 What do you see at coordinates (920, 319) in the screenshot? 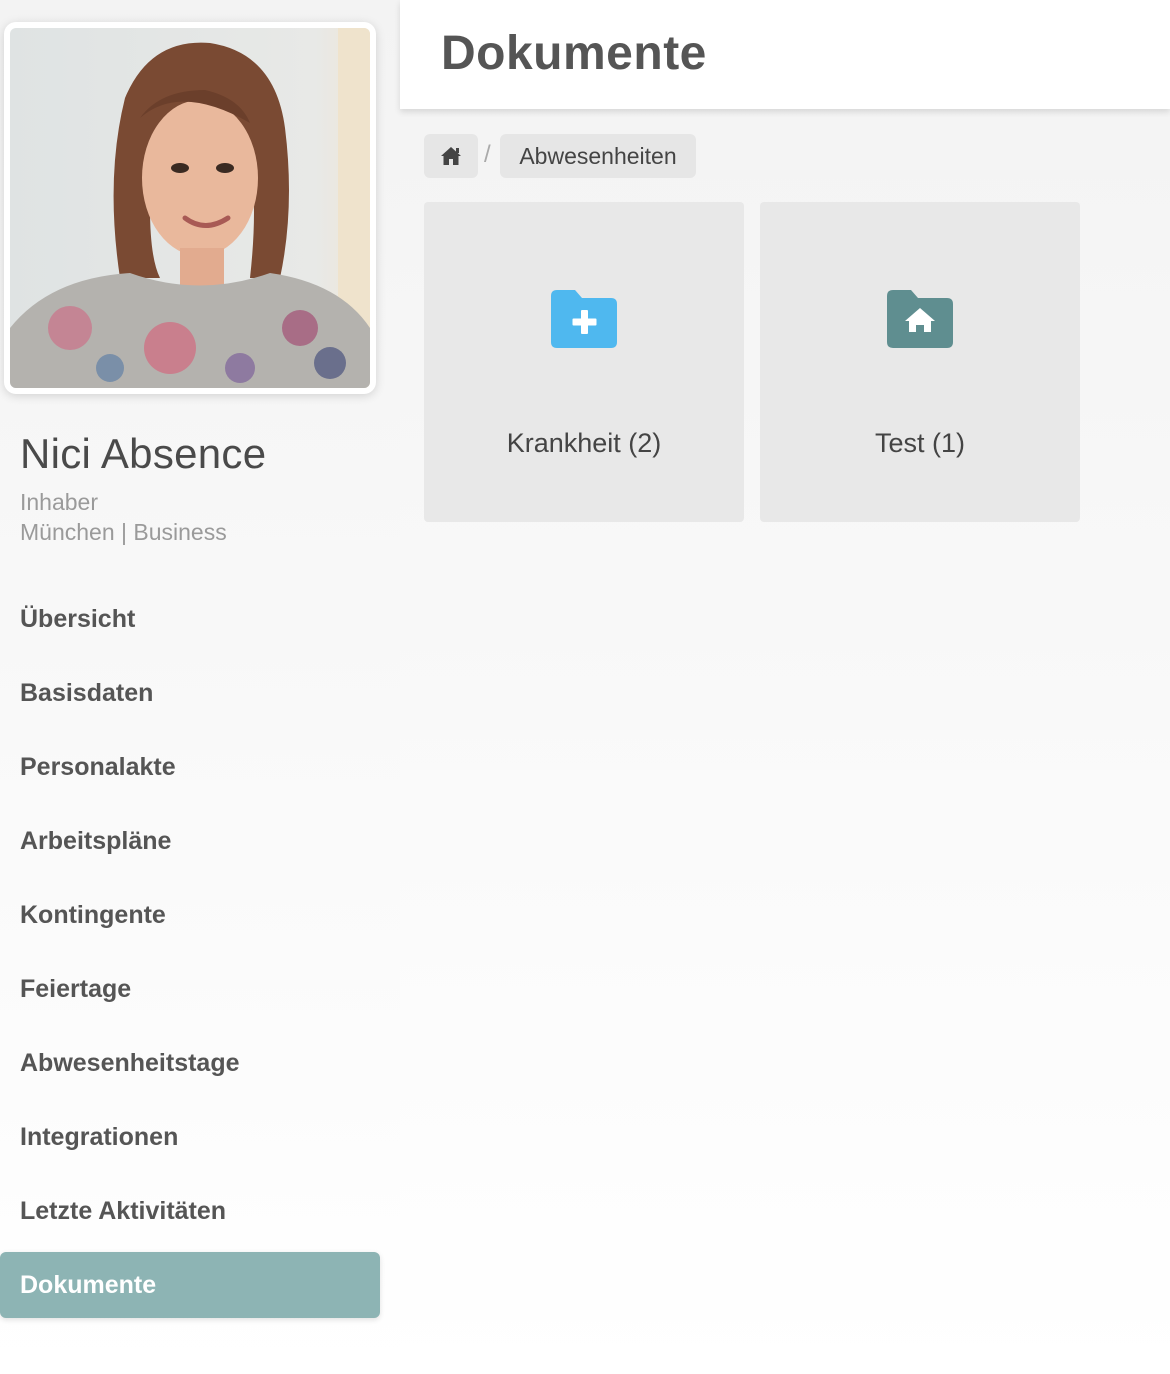
I see `folder-home-icon` at bounding box center [920, 319].